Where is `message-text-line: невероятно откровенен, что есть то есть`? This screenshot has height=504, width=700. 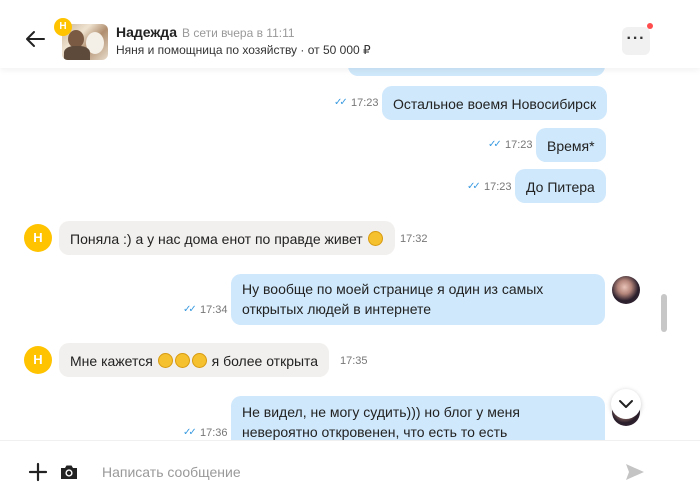 message-text-line: невероятно откровенен, что есть то есть is located at coordinates (375, 432).